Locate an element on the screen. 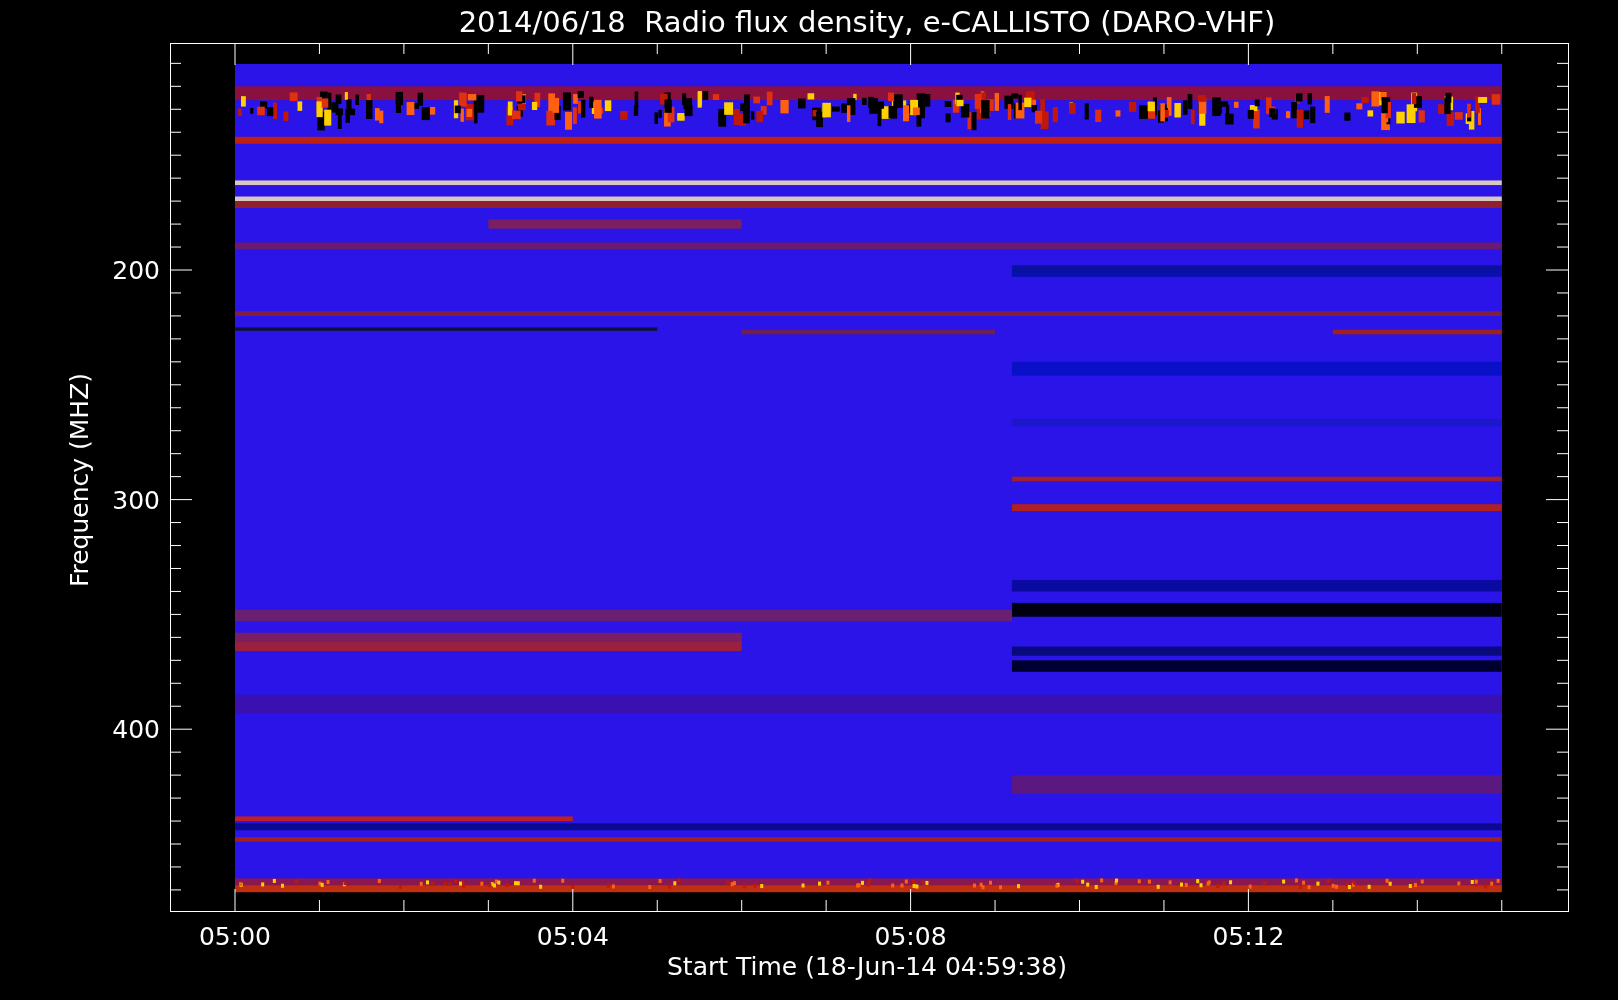 The height and width of the screenshot is (1000, 1618). y-tick-label: 400 is located at coordinates (136, 730).